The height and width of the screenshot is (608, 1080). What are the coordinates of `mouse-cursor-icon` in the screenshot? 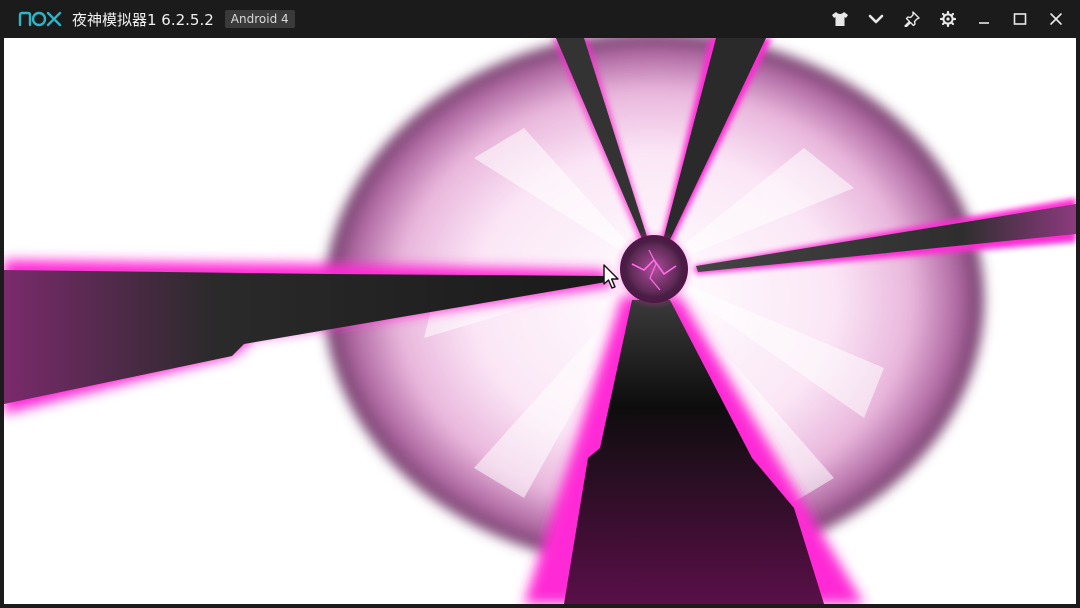 It's located at (612, 277).